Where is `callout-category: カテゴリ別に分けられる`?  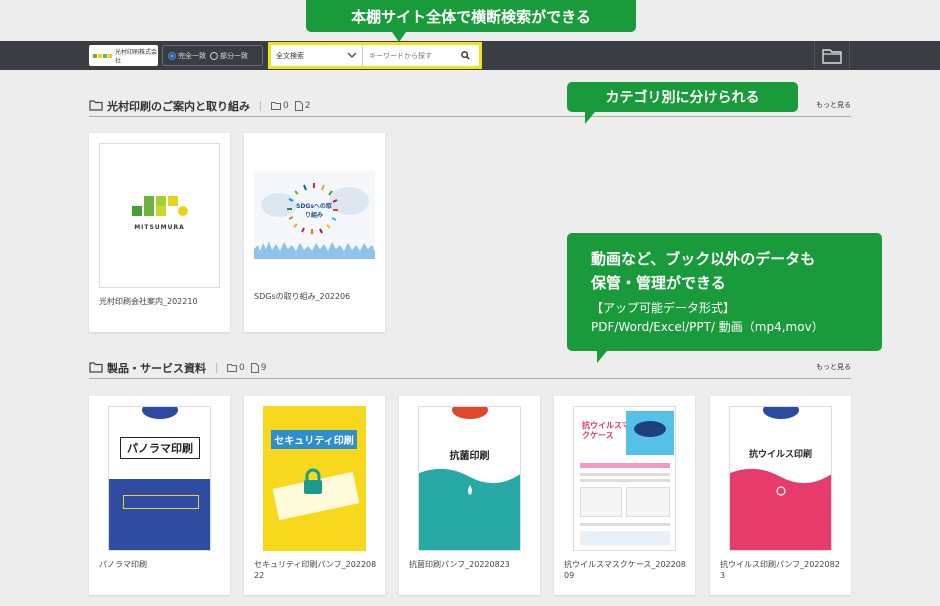 callout-category: カテゴリ別に分けられる is located at coordinates (682, 103).